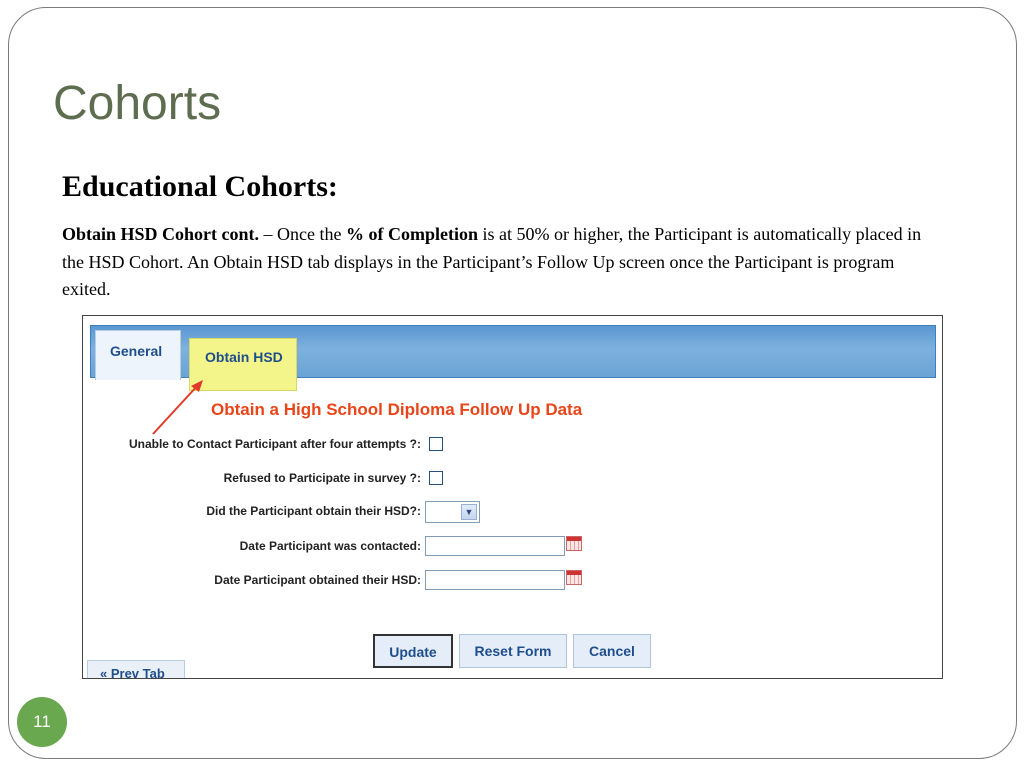  What do you see at coordinates (495, 580) in the screenshot?
I see `date-obtained-input` at bounding box center [495, 580].